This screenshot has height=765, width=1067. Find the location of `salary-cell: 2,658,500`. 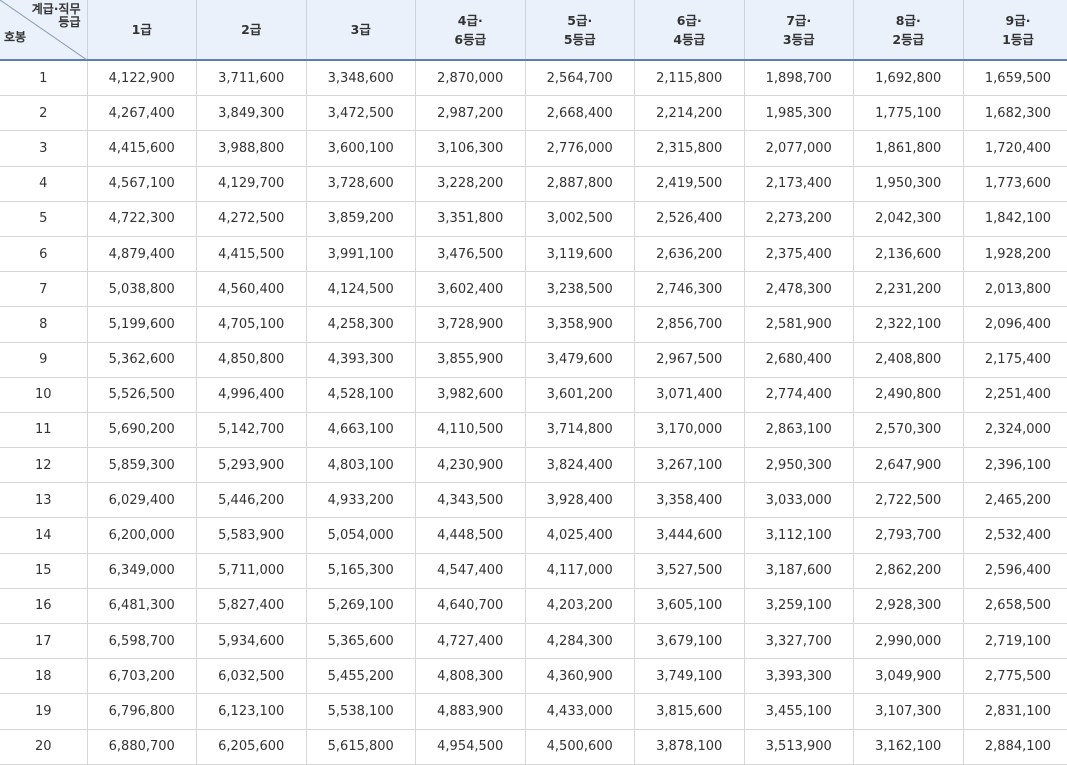

salary-cell: 2,658,500 is located at coordinates (1015, 605).